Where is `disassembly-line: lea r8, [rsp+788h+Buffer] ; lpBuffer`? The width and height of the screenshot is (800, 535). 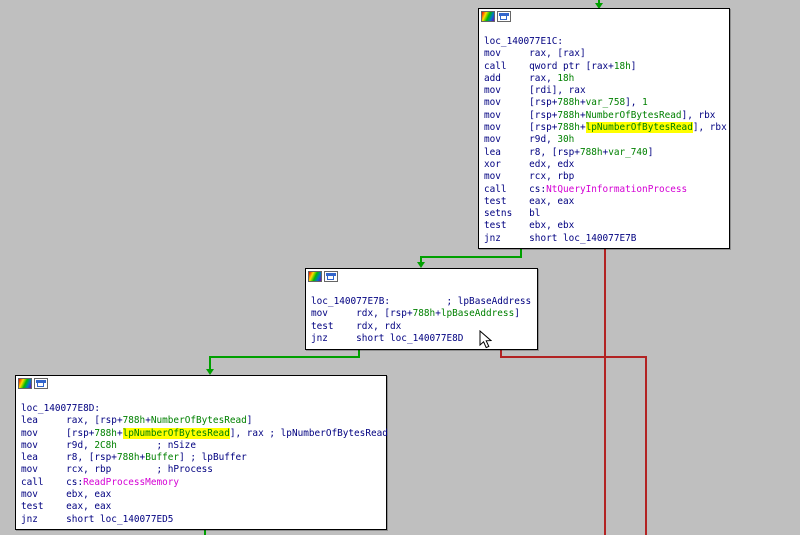 disassembly-line: lea r8, [rsp+788h+Buffer] ; lpBuffer is located at coordinates (201, 458).